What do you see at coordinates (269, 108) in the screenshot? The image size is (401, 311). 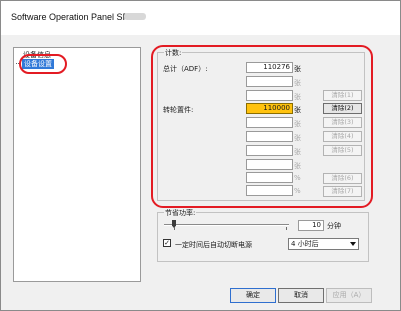 I see `roller-count: 110000` at bounding box center [269, 108].